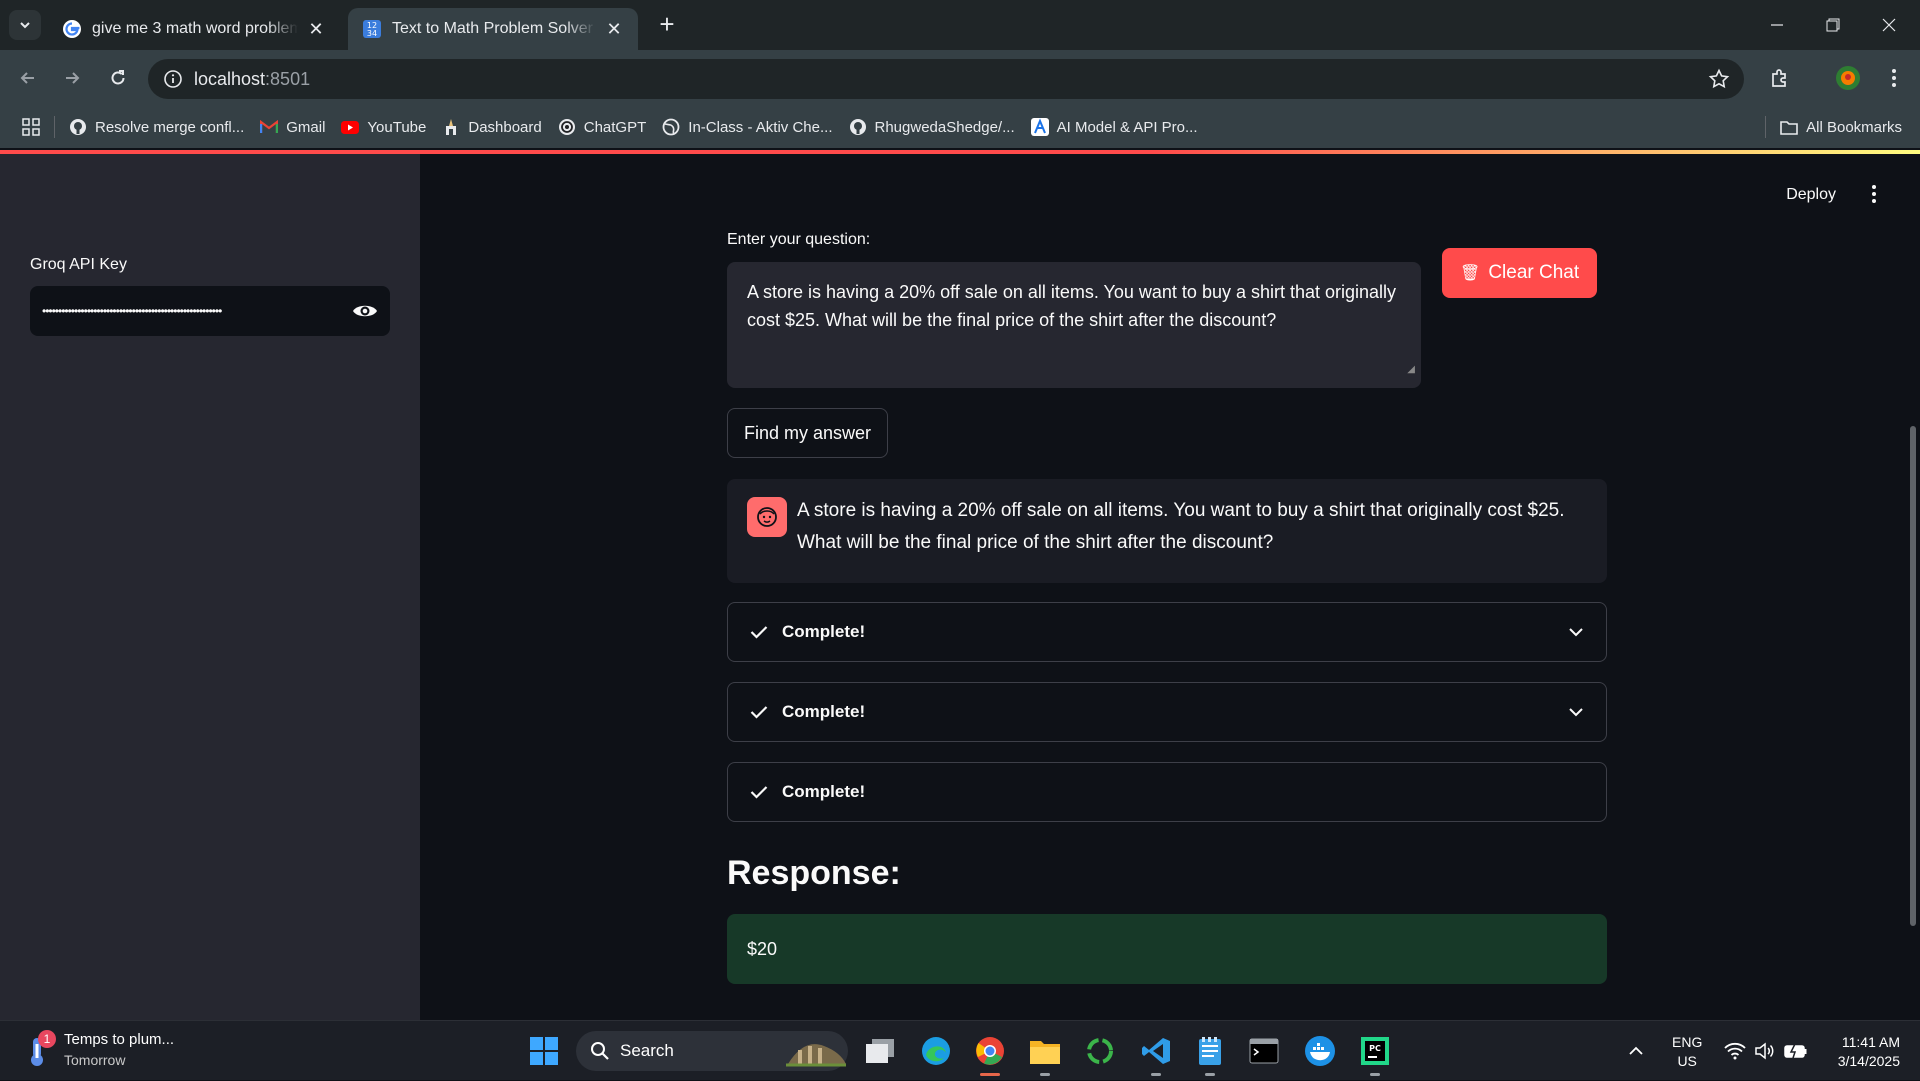  What do you see at coordinates (372, 33) in the screenshot?
I see `svg-text: 34` at bounding box center [372, 33].